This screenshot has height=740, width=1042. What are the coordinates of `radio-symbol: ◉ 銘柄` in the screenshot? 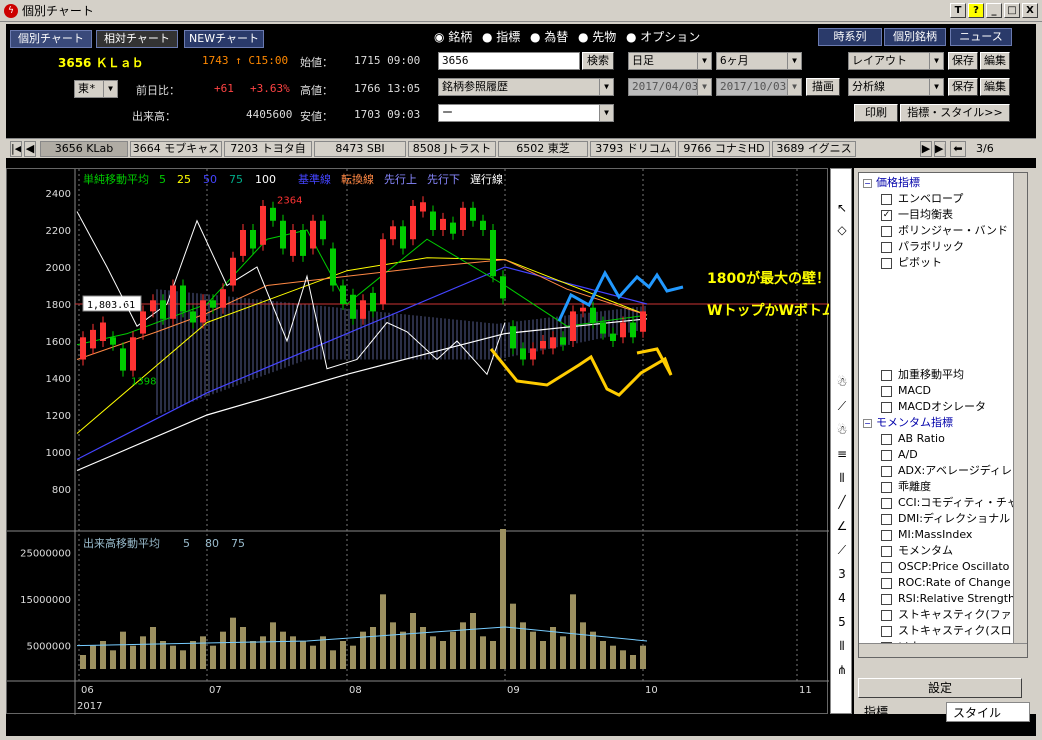 It's located at (453, 36).